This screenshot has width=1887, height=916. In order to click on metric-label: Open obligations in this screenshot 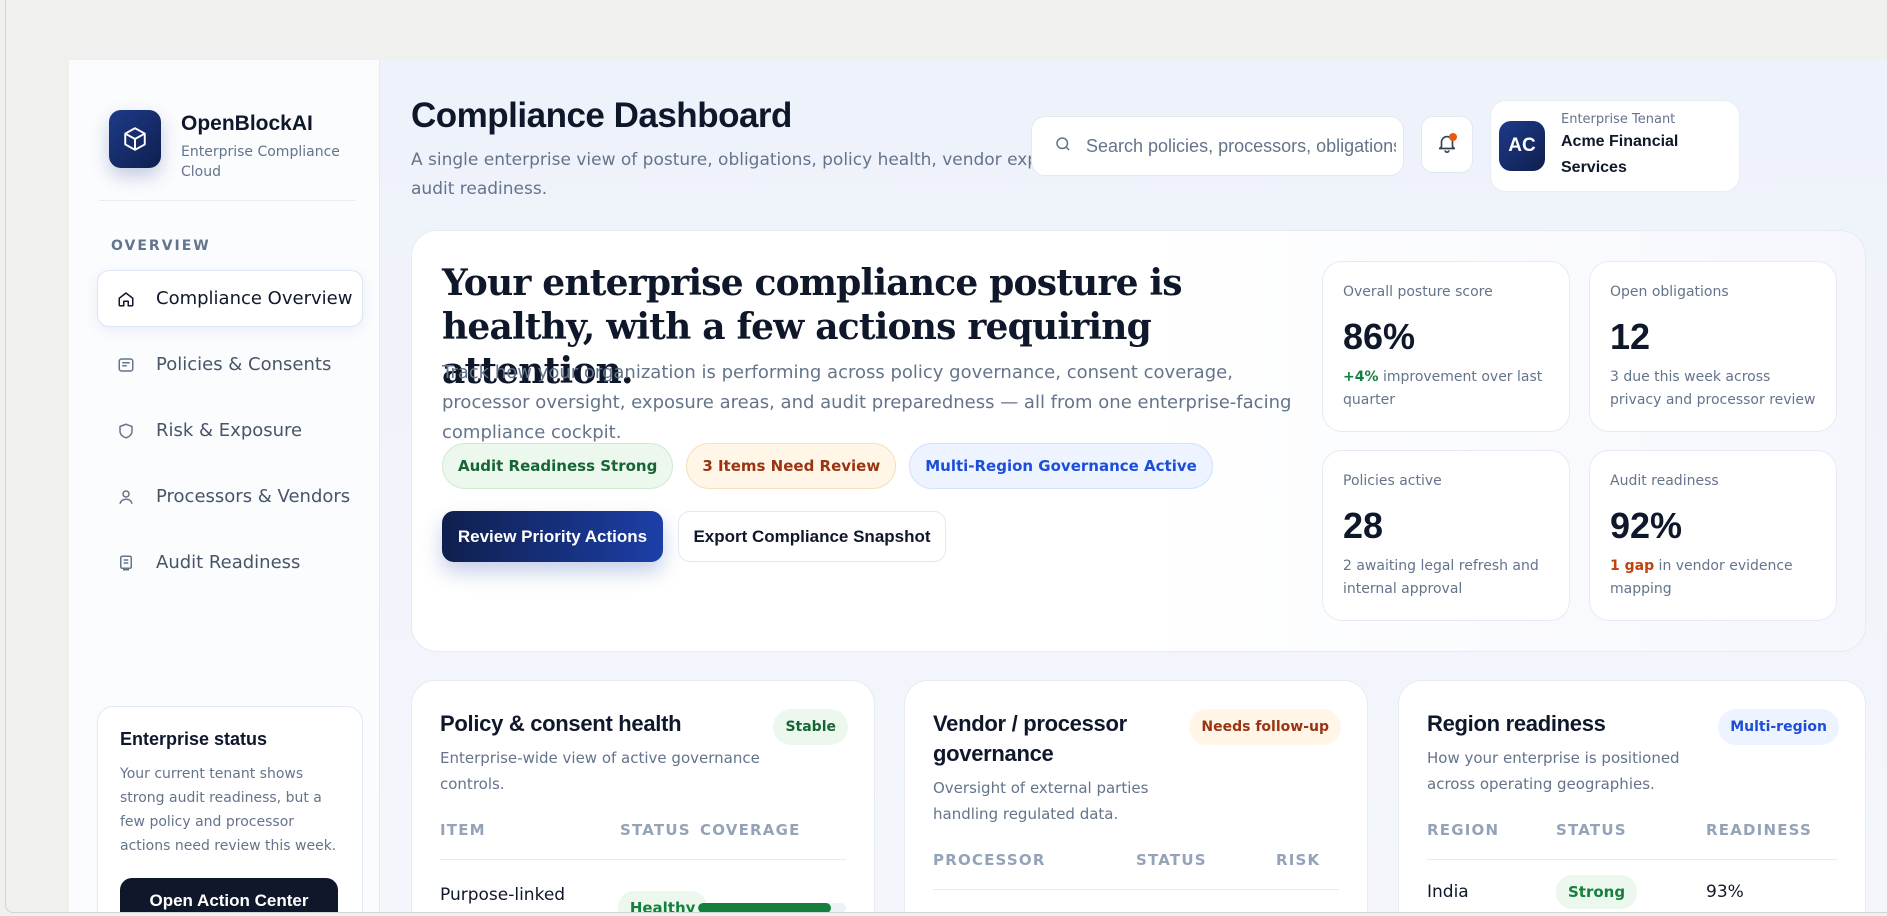, I will do `click(1669, 292)`.